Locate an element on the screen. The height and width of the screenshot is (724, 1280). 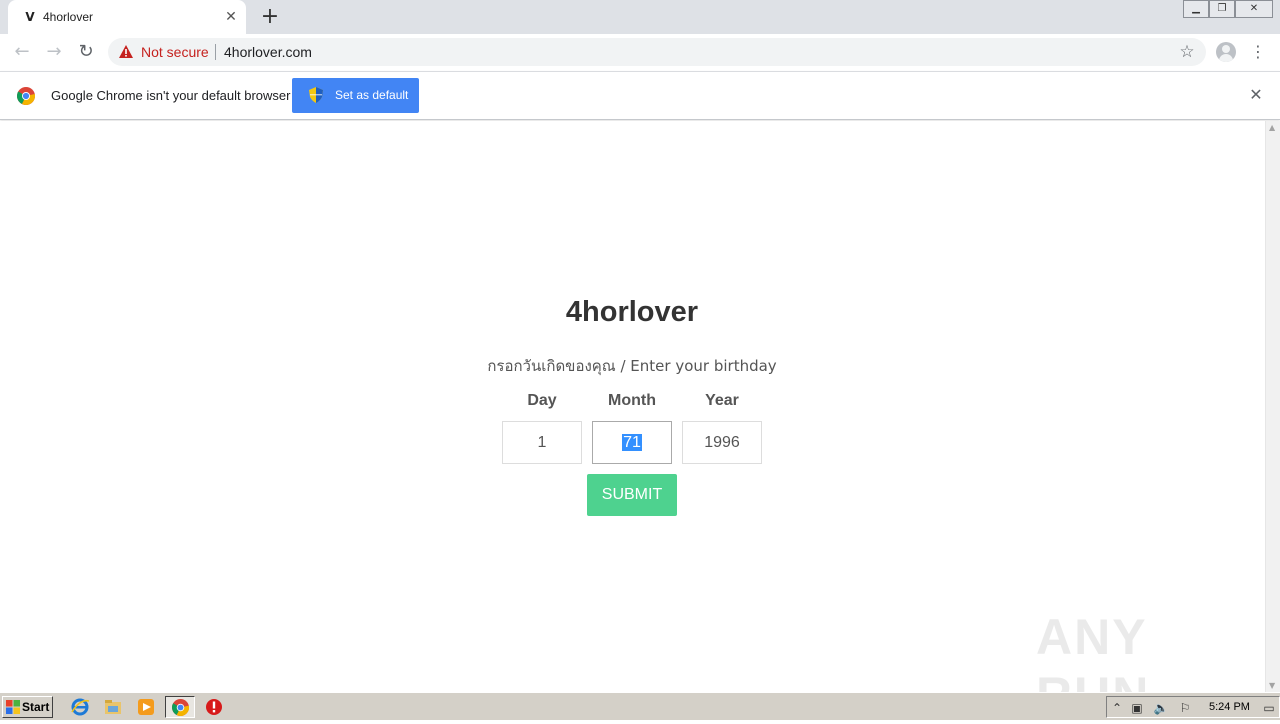
infobar-close-icon: ✕ is located at coordinates (1256, 95).